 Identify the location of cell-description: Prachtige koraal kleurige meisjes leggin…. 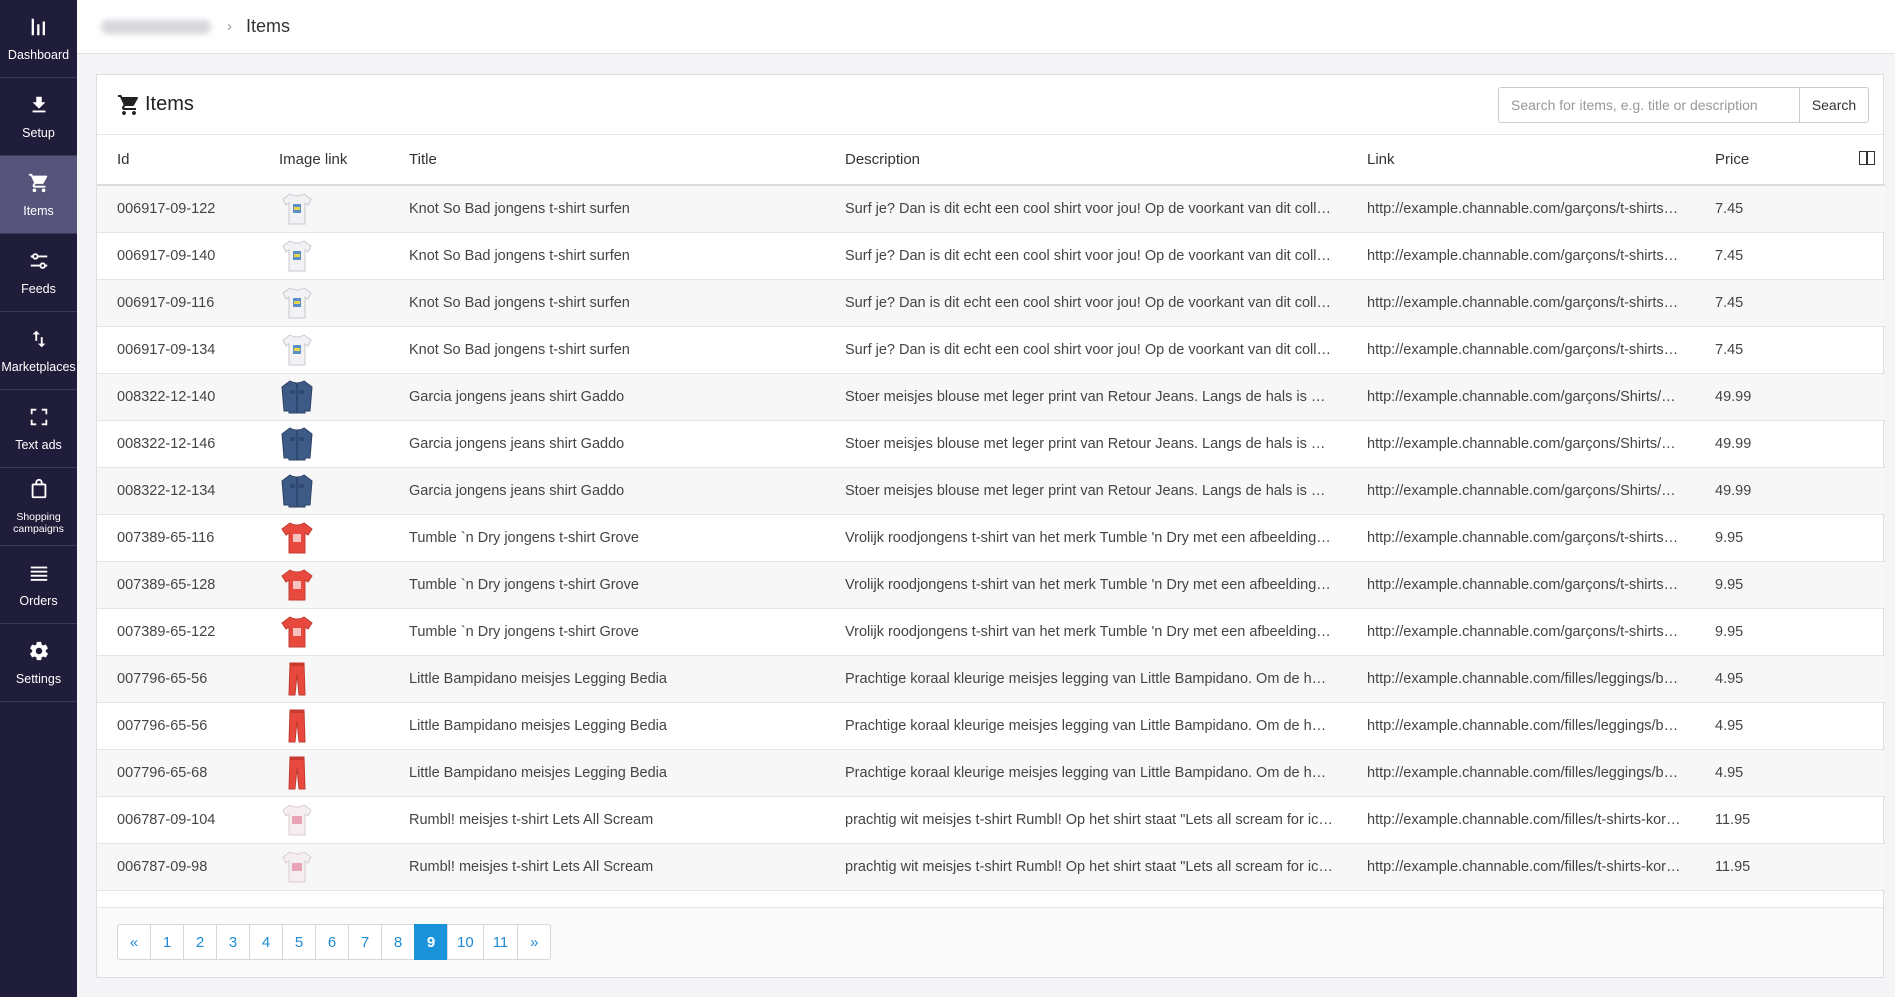
(1086, 679).